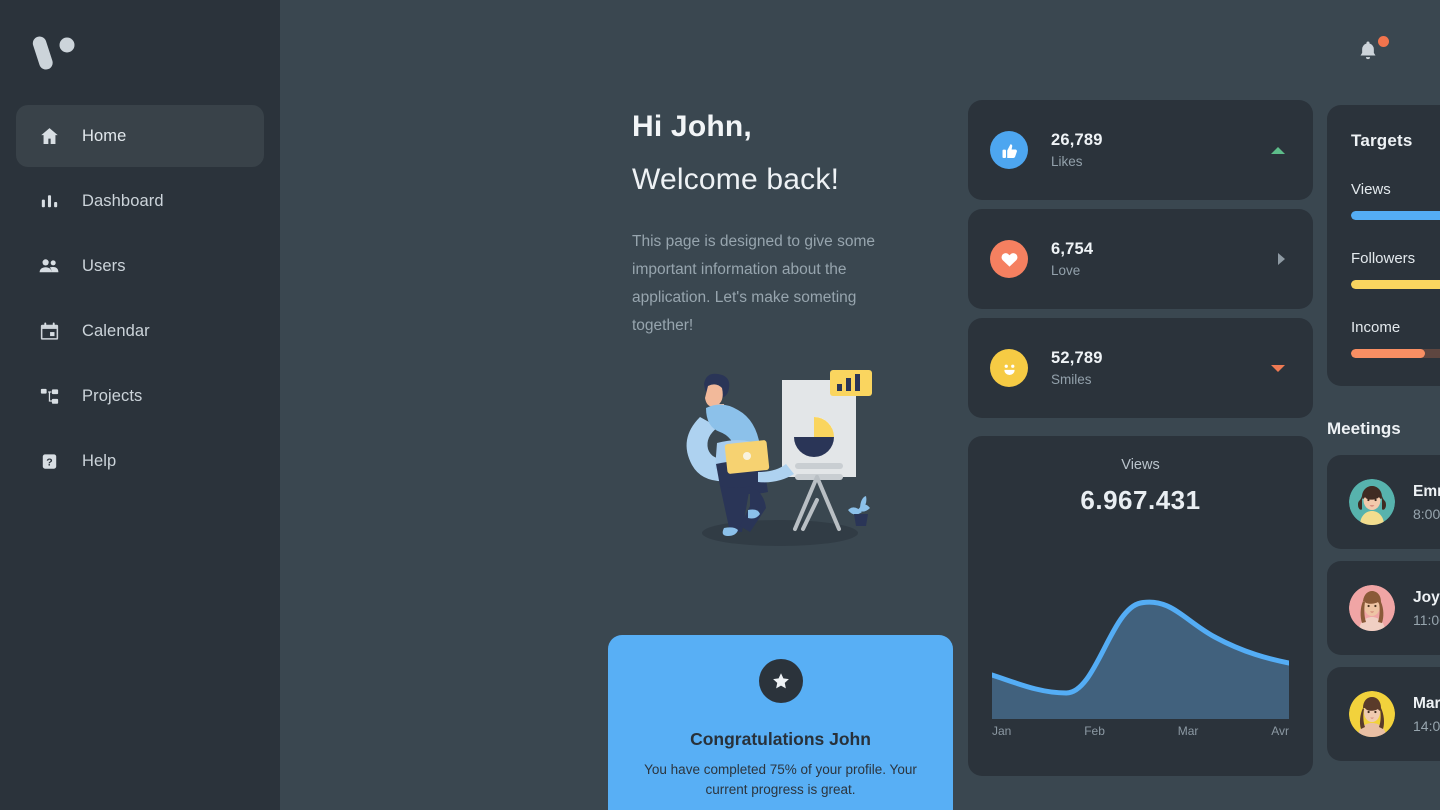 This screenshot has width=1440, height=810. I want to click on target-label: Views, so click(1371, 189).